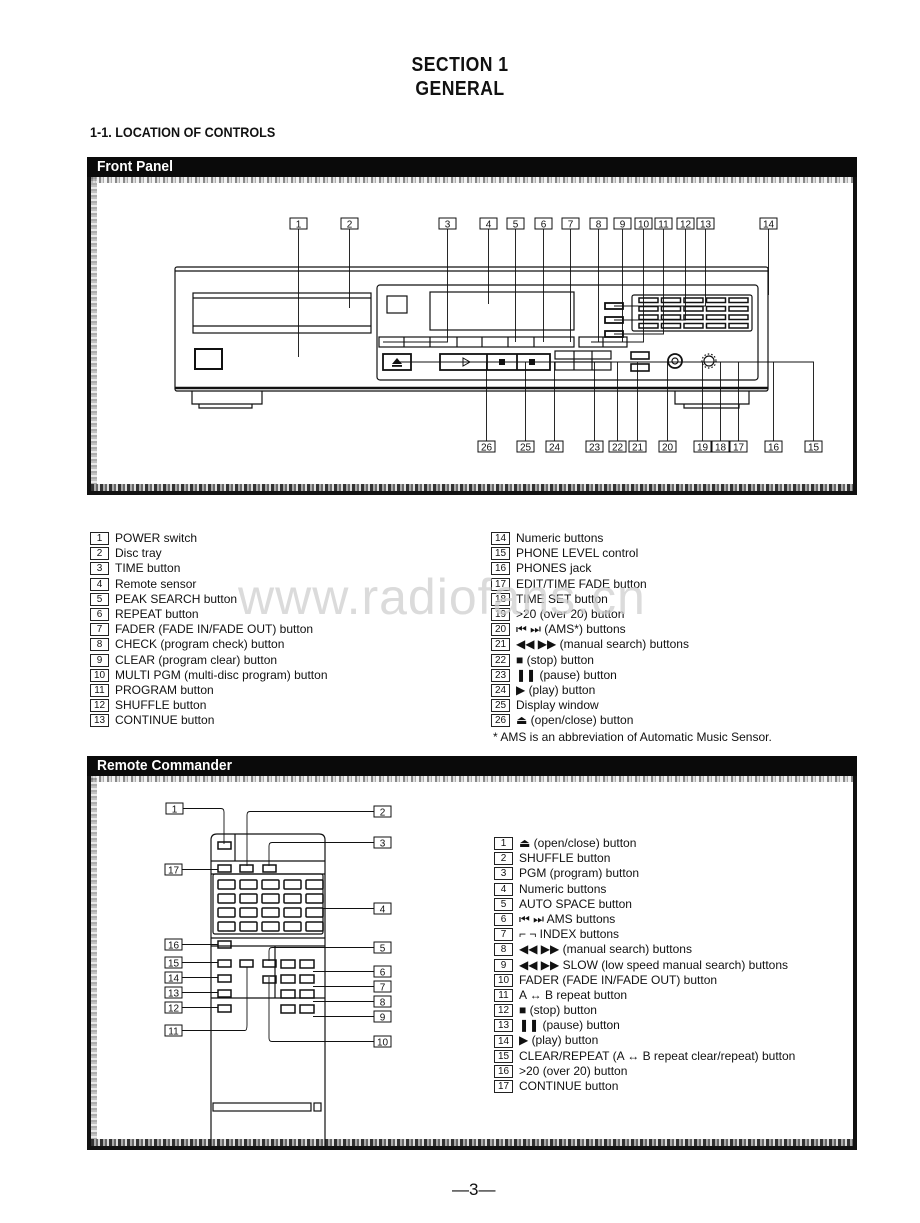 This screenshot has height=1223, width=920. What do you see at coordinates (99, 584) in the screenshot?
I see `callout-number: 4` at bounding box center [99, 584].